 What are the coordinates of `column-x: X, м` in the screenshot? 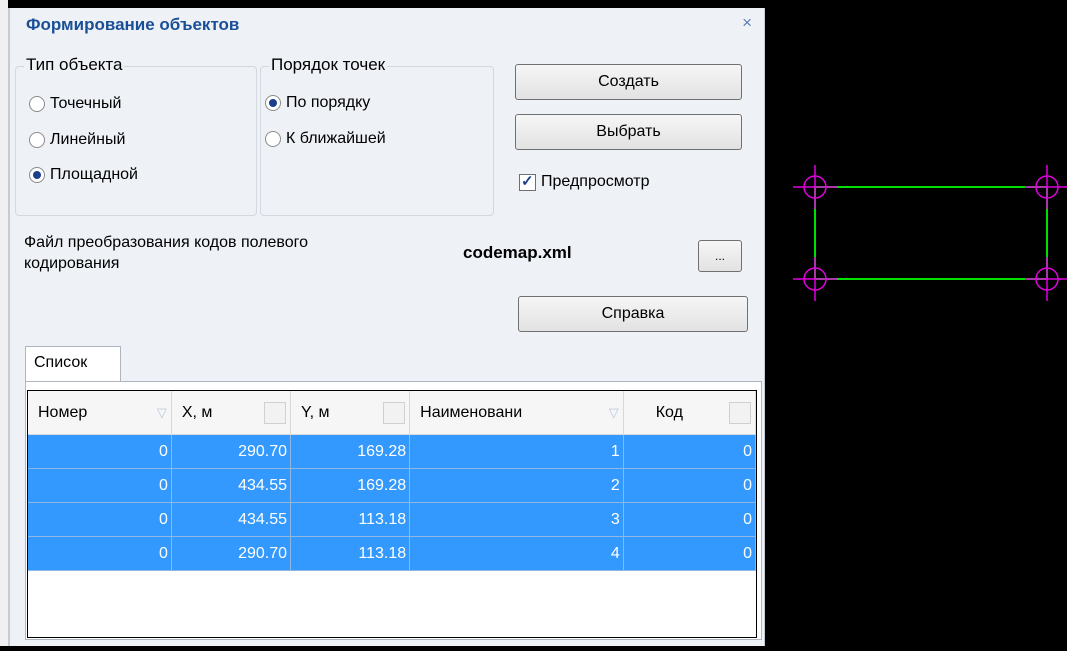 It's located at (231, 413).